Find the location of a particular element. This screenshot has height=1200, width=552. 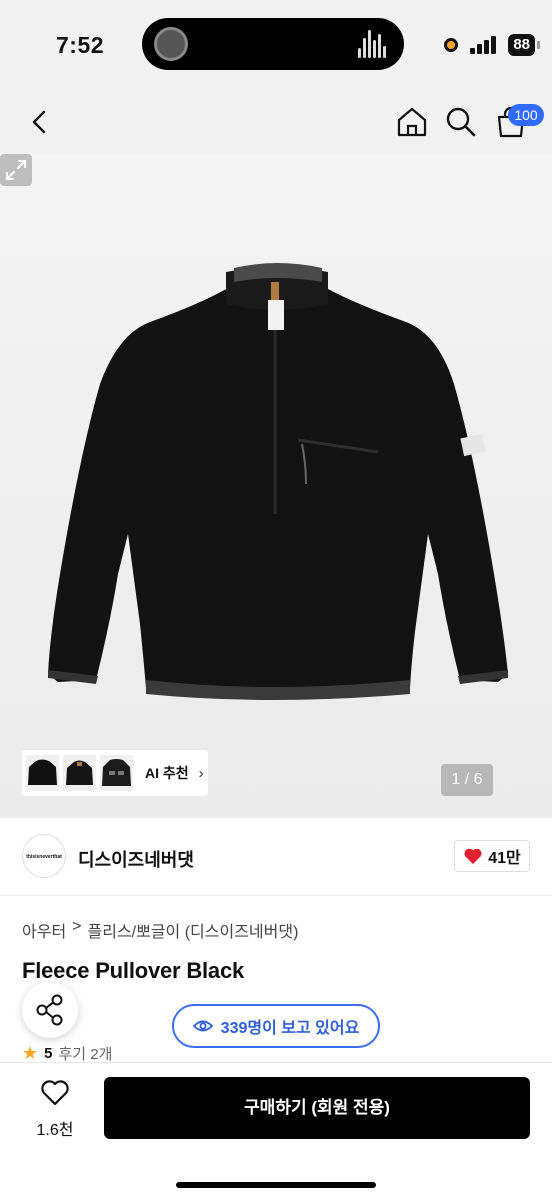

wishlist-count: 1.6천 is located at coordinates (55, 1130).